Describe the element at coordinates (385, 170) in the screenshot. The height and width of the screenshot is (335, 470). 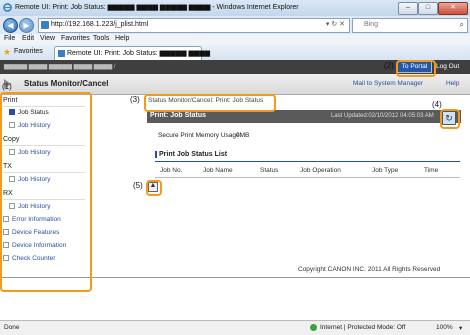
I see `column-header-job-type: Job Type` at that location.